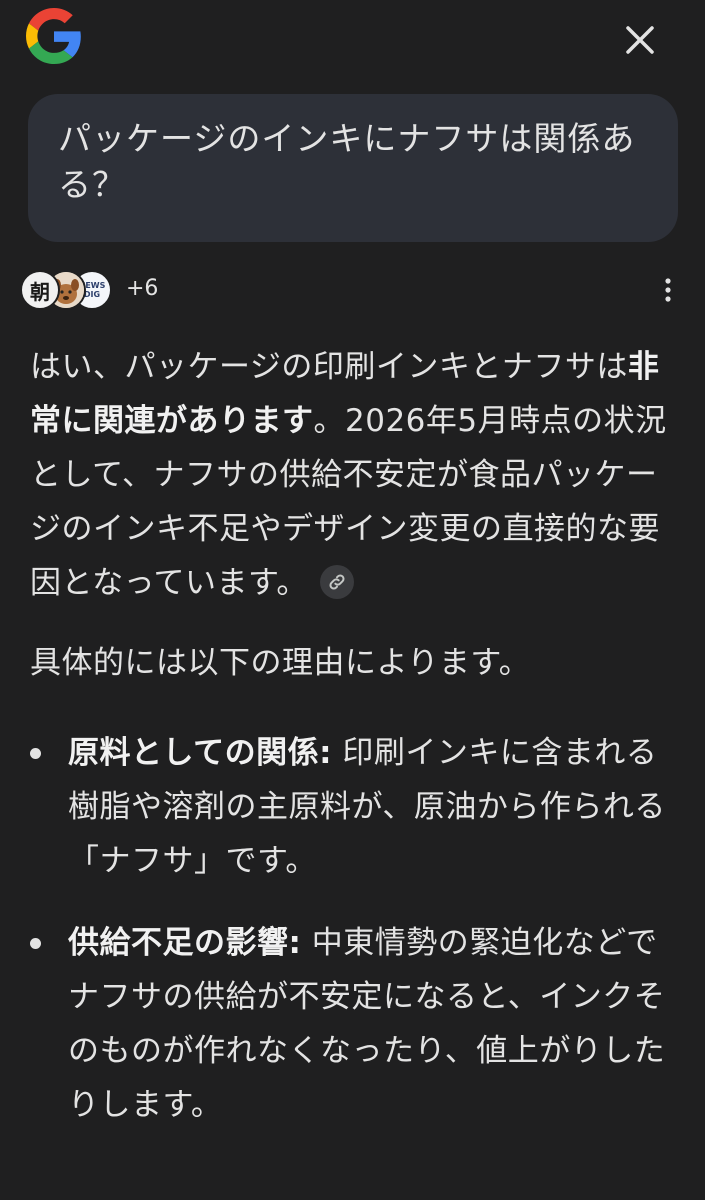  Describe the element at coordinates (352, 40) in the screenshot. I see `top-bar` at that location.